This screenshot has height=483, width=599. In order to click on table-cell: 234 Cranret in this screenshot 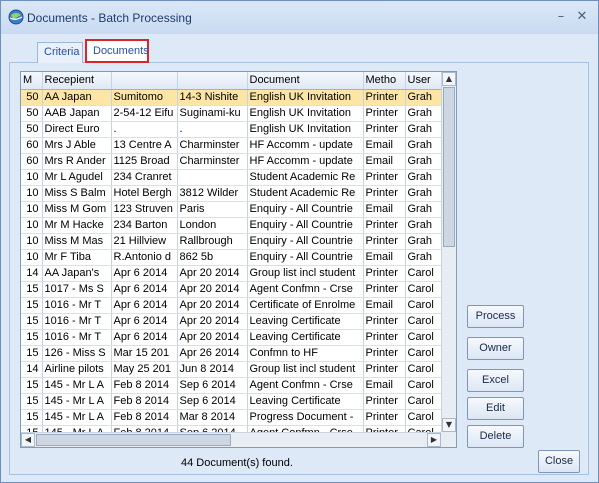, I will do `click(144, 177)`.